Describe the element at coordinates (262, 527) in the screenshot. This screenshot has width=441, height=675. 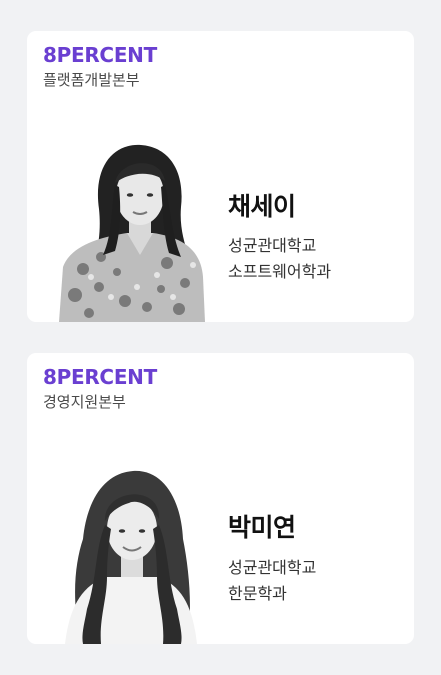
I see `person-name: 박미연` at that location.